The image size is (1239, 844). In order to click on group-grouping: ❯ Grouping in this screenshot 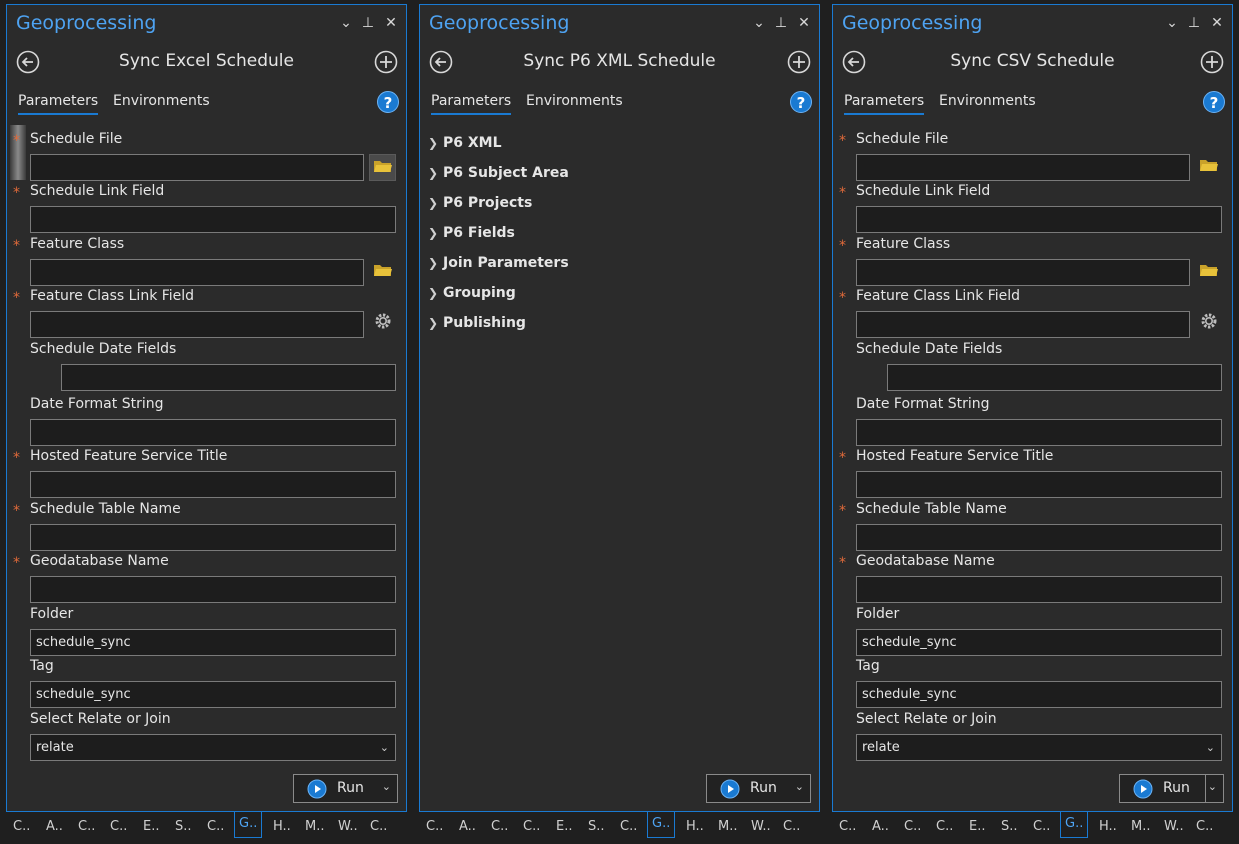, I will do `click(619, 298)`.